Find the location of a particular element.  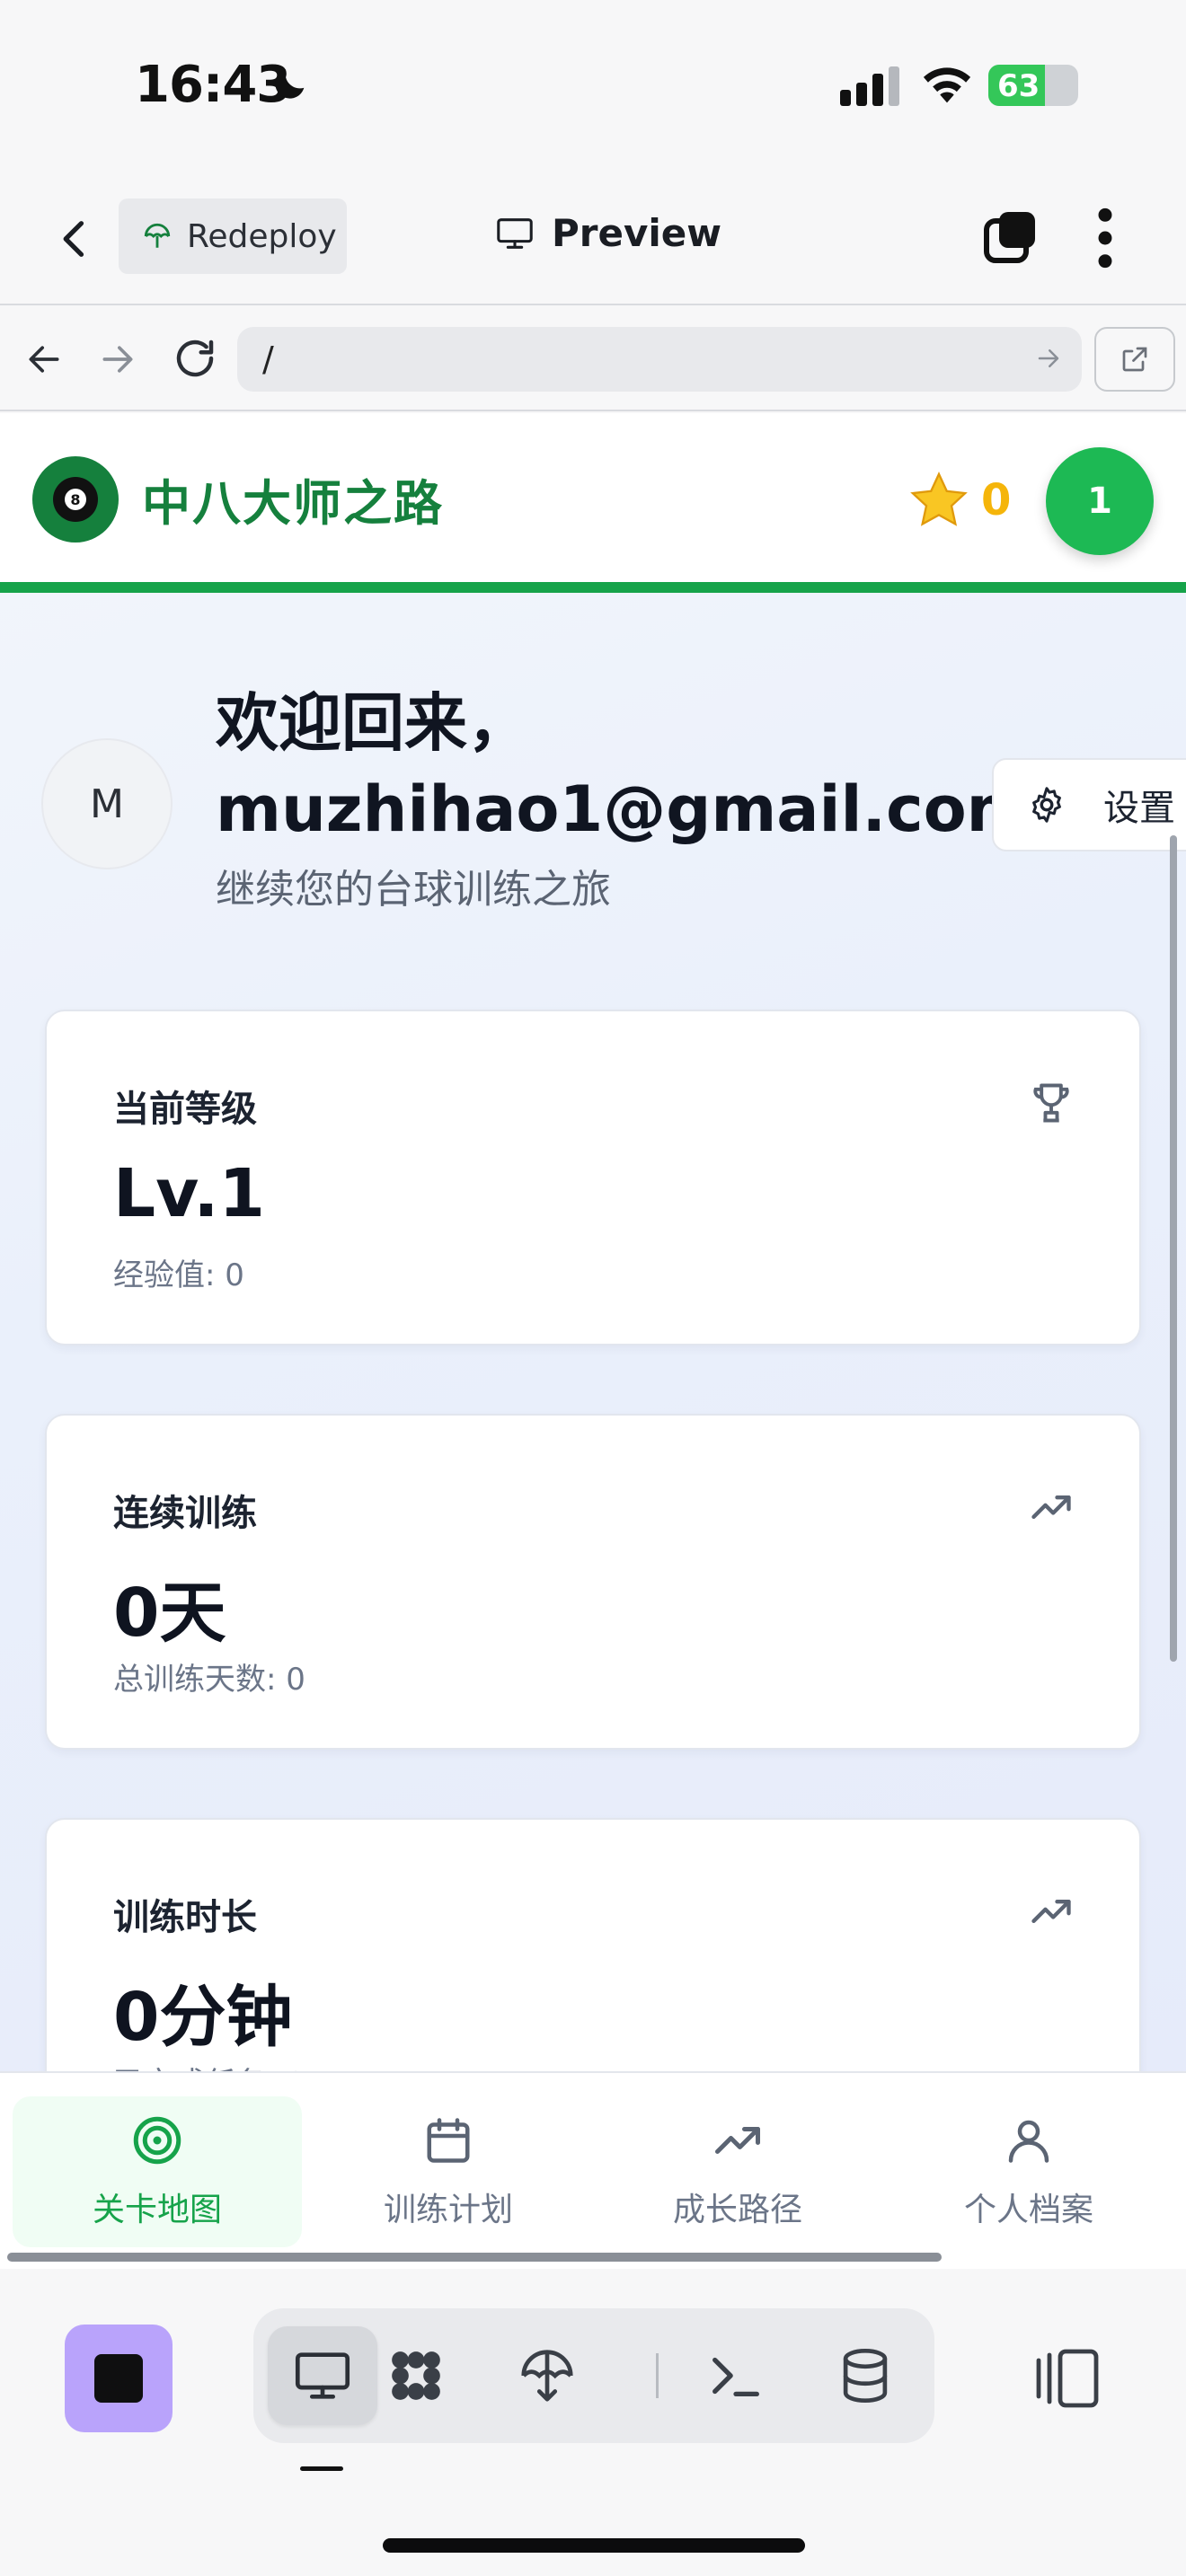

nav-label: 关卡地图 is located at coordinates (157, 2210).